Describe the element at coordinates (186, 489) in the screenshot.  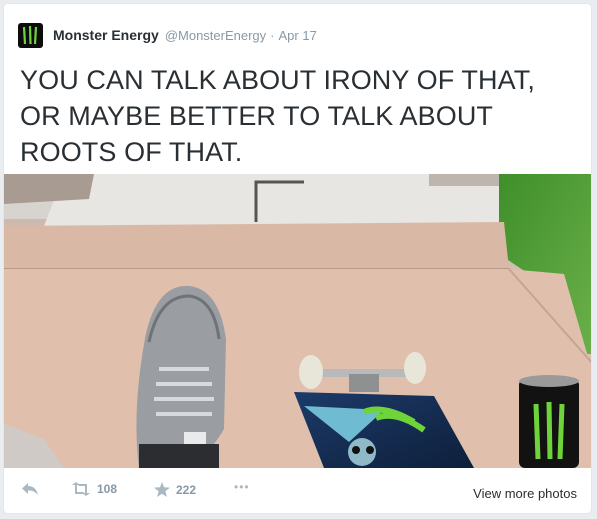
I see `favorite-count: 222` at that location.